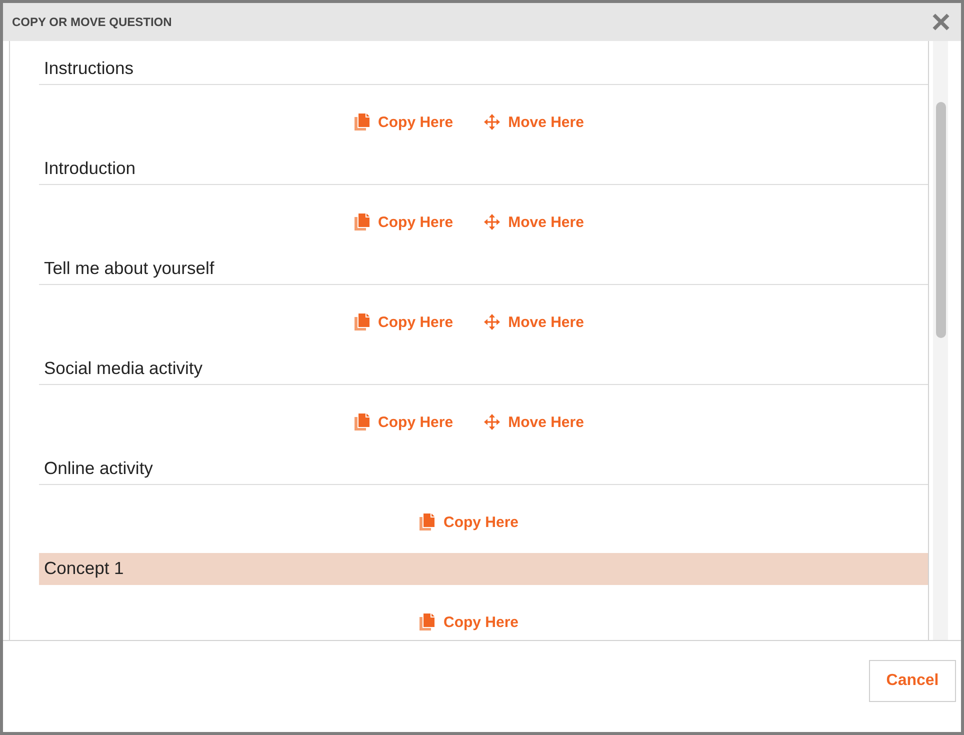 Image resolution: width=964 pixels, height=735 pixels. Describe the element at coordinates (92, 22) in the screenshot. I see `dialog-title: COPY OR MOVE QUESTION` at that location.